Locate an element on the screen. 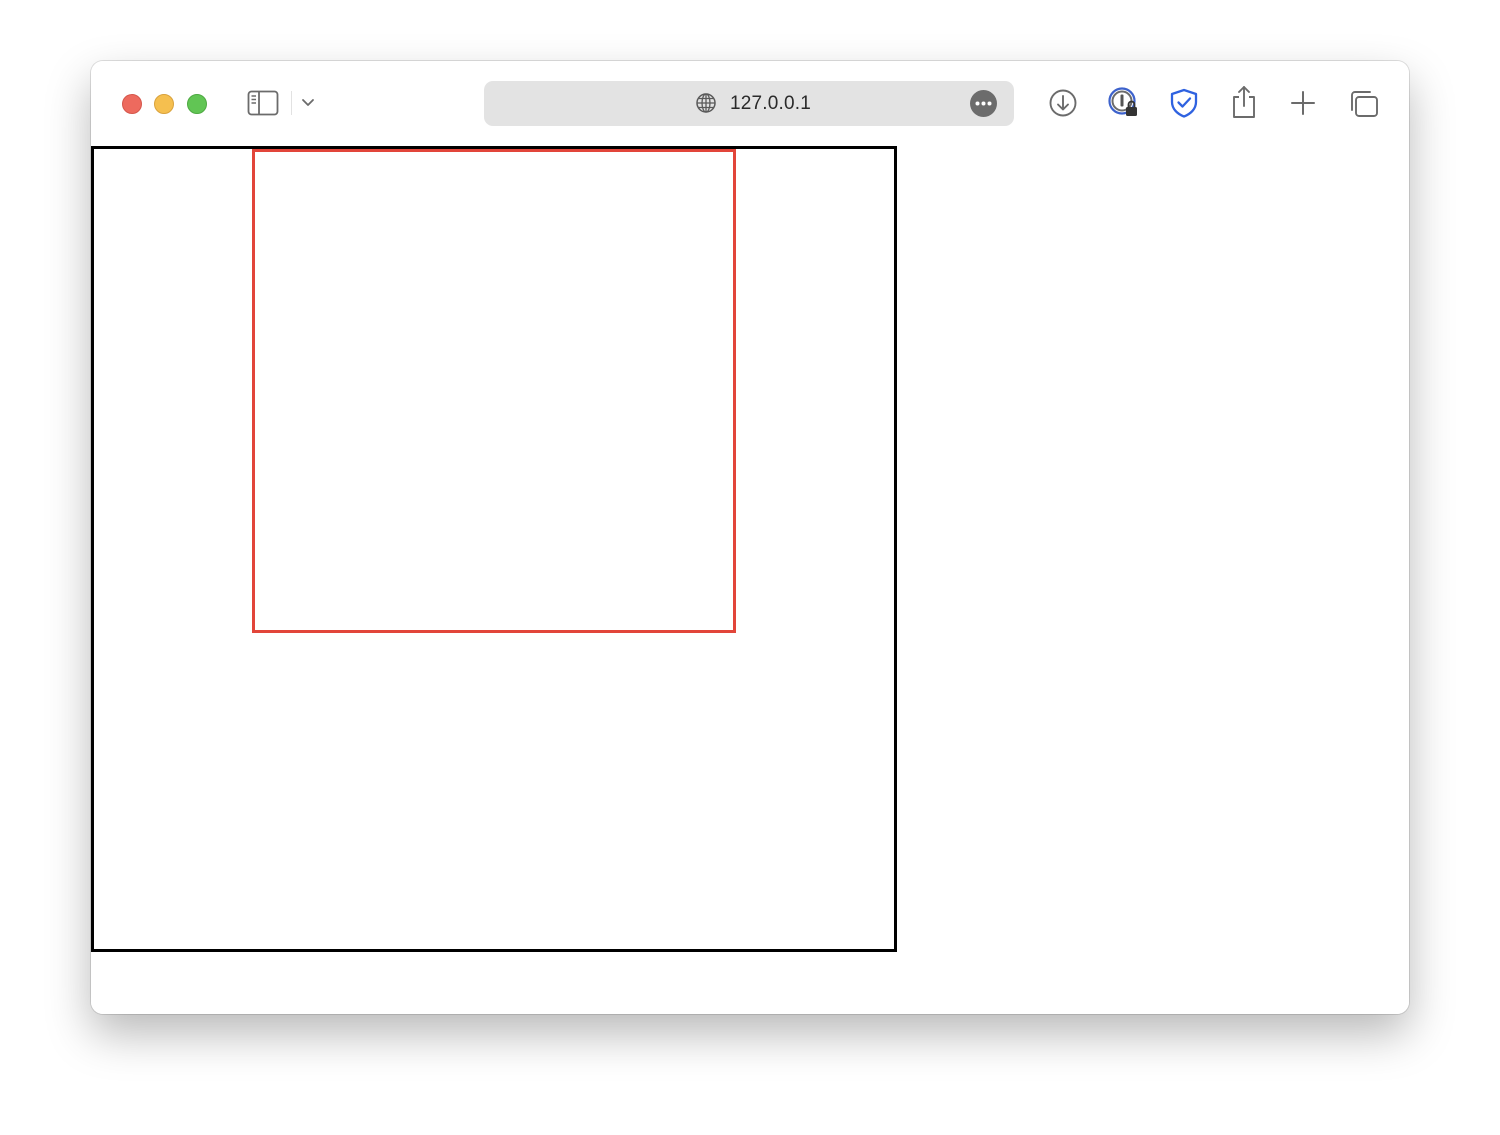 This screenshot has height=1135, width=1500. tabs-overview-icon is located at coordinates (1364, 104).